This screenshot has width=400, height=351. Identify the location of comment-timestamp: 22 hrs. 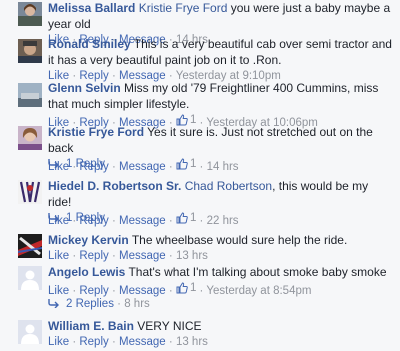
(223, 221).